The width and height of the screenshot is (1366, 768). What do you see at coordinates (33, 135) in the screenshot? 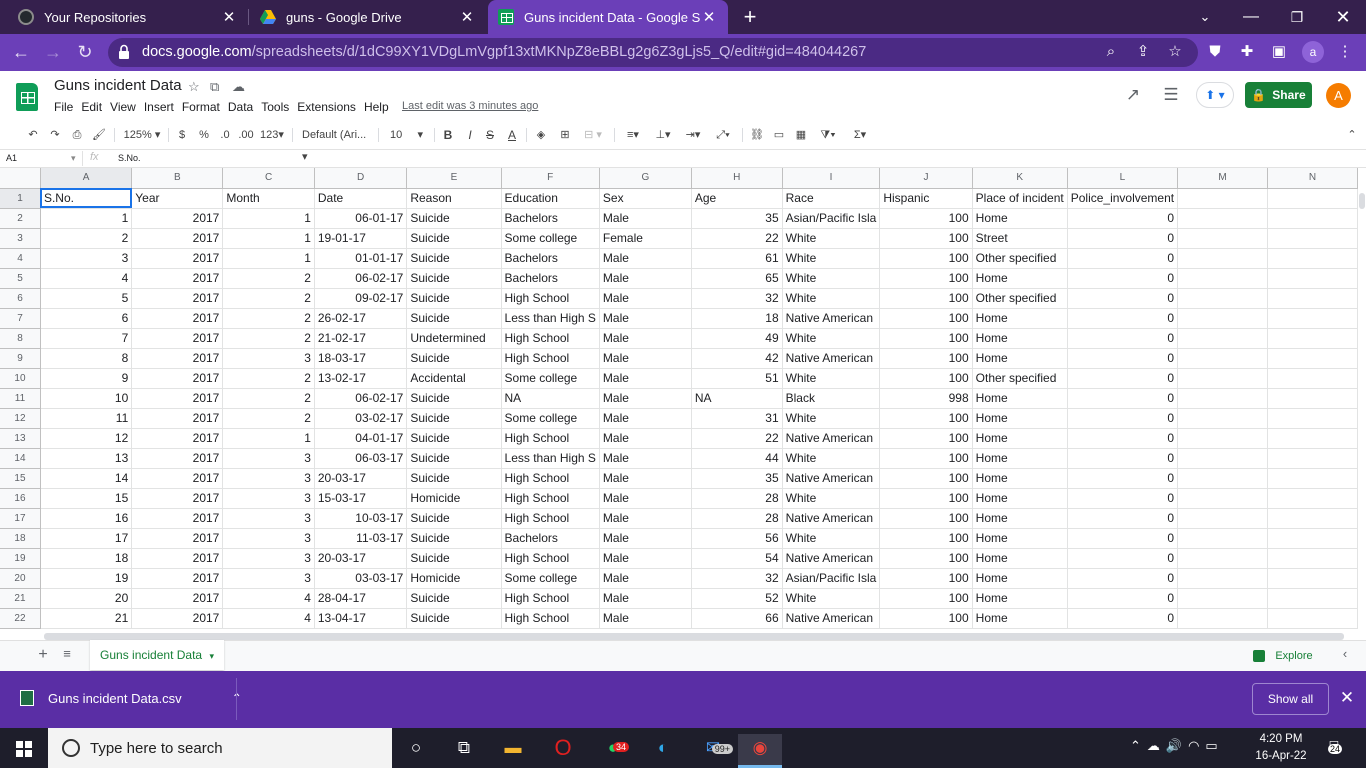
I see `undo-icon: ↶` at bounding box center [33, 135].